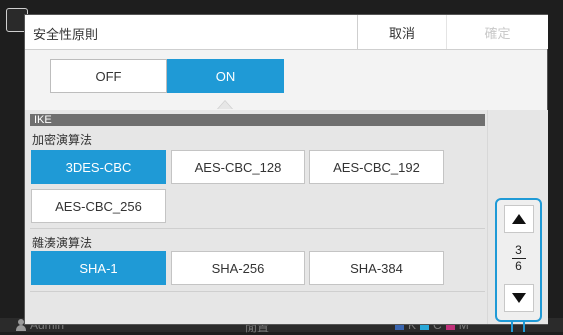 The width and height of the screenshot is (563, 335). I want to click on option-sha-384: SHA-384, so click(376, 268).